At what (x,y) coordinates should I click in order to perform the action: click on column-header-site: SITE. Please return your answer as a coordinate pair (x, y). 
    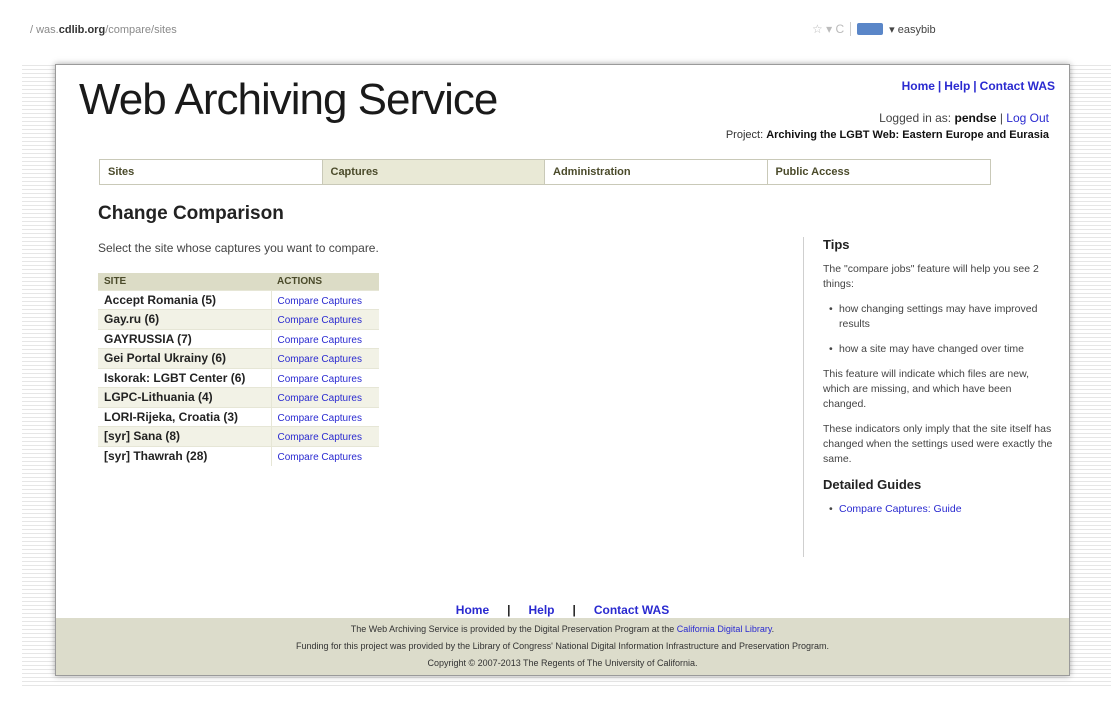
    Looking at the image, I should click on (184, 281).